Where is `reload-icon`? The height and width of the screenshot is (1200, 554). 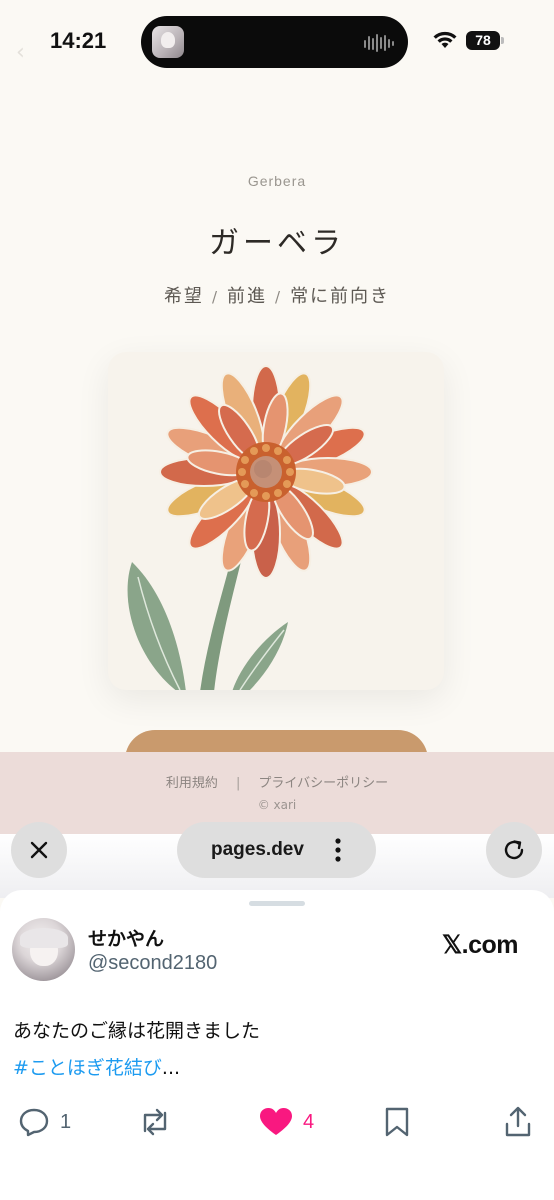 reload-icon is located at coordinates (514, 850).